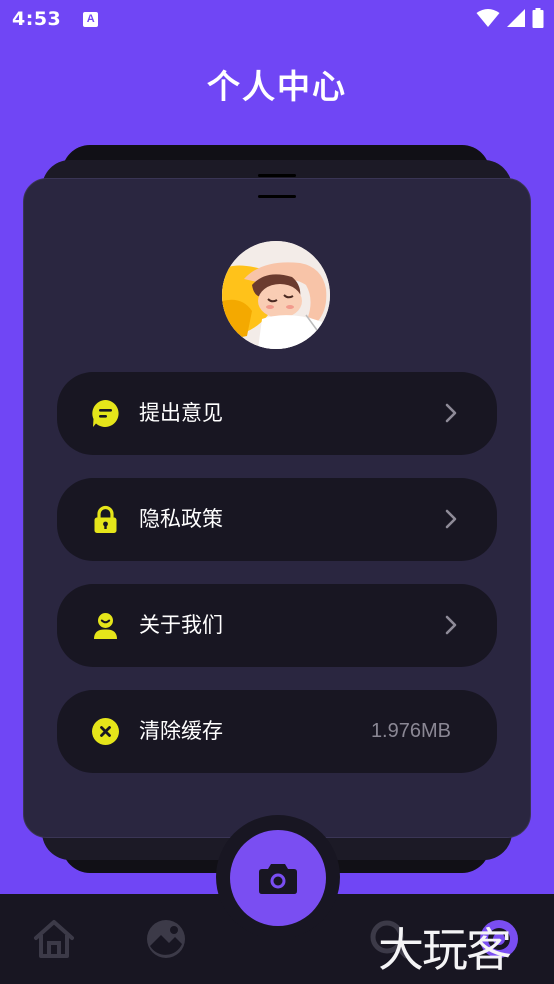 The width and height of the screenshot is (554, 984). Describe the element at coordinates (277, 731) in the screenshot. I see `menu-item-clear-cache: 清除缓存 1.976MB` at that location.